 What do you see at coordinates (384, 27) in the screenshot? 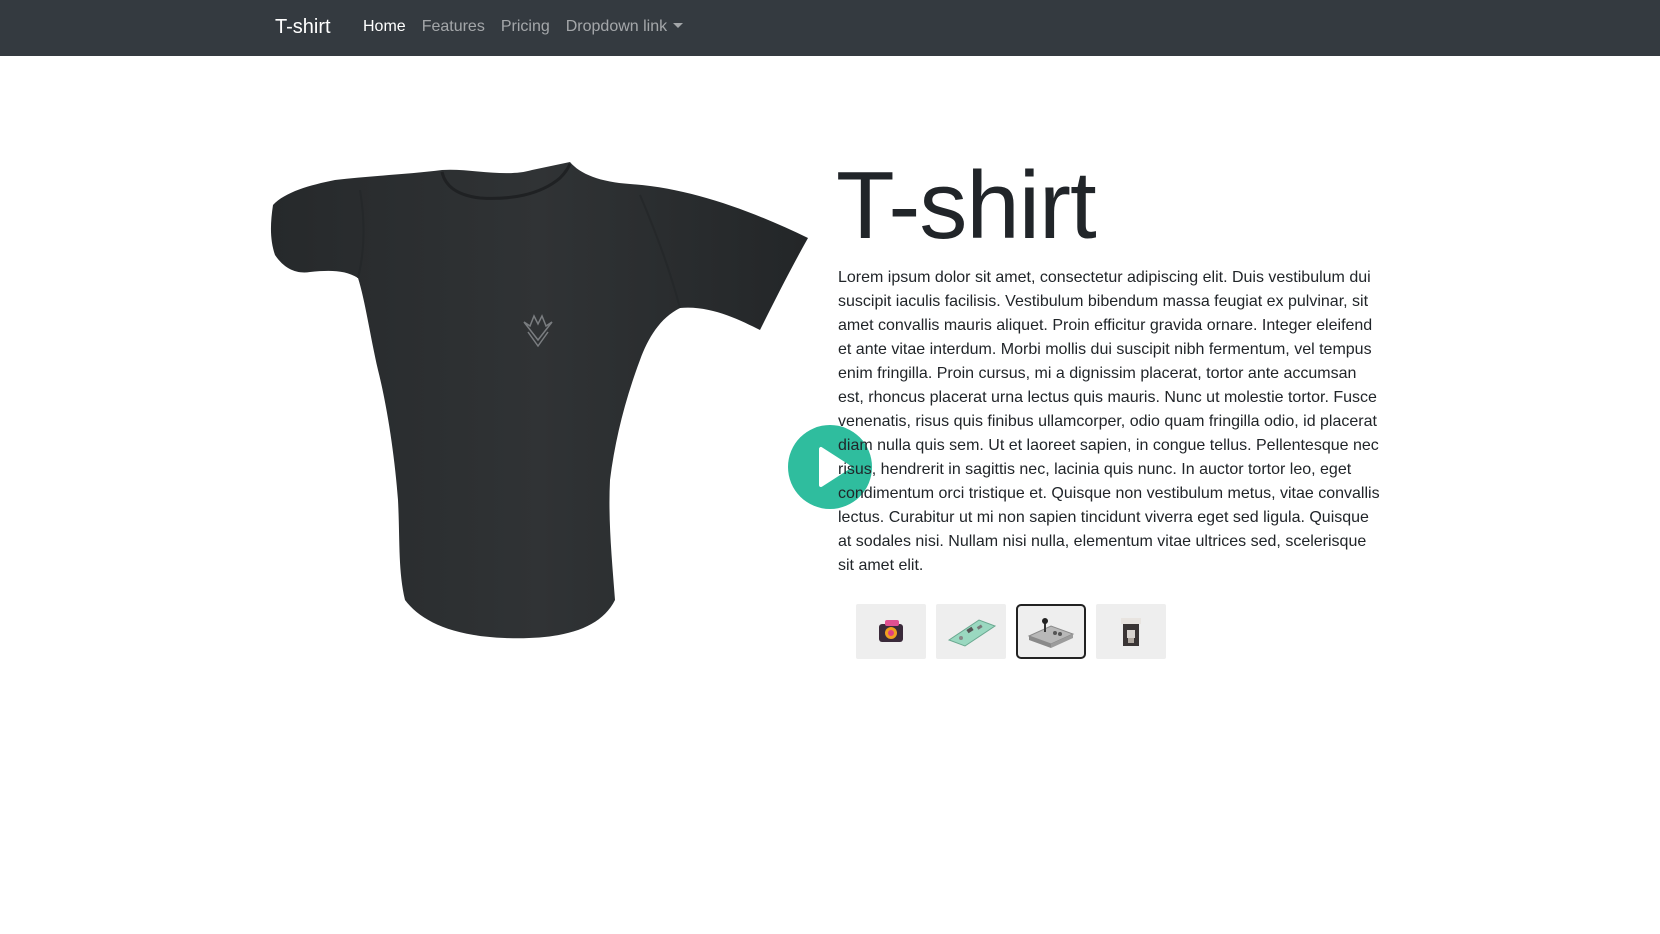
I see `nav-link-home: Home` at bounding box center [384, 27].